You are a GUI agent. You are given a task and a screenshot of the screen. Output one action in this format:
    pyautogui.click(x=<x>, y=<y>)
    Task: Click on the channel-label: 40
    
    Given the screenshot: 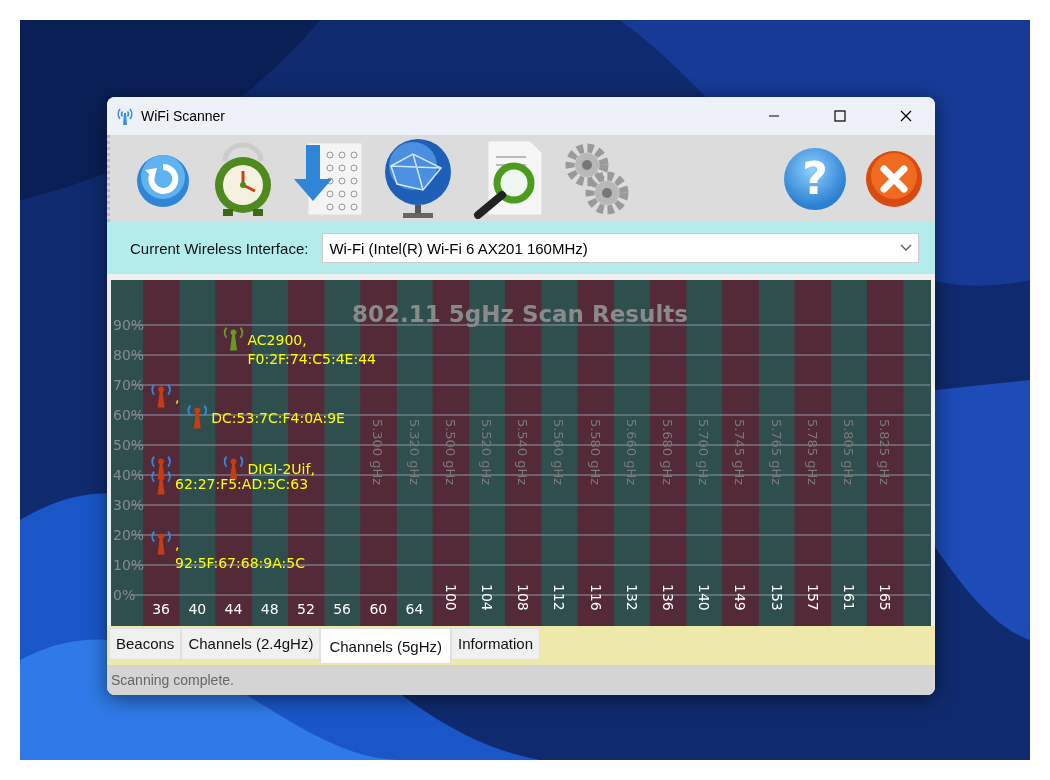 What is the action you would take?
    pyautogui.click(x=197, y=609)
    